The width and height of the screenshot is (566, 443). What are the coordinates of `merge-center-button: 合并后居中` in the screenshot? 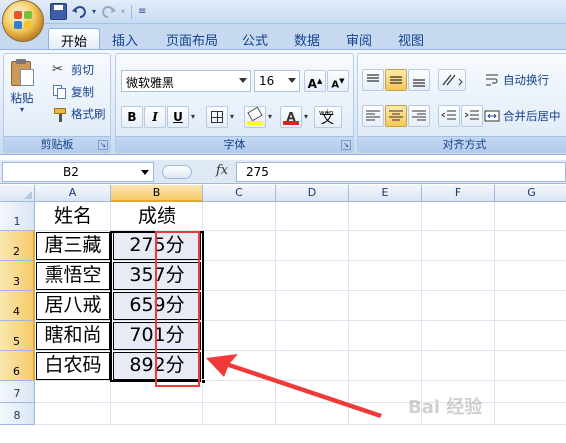 It's located at (522, 116).